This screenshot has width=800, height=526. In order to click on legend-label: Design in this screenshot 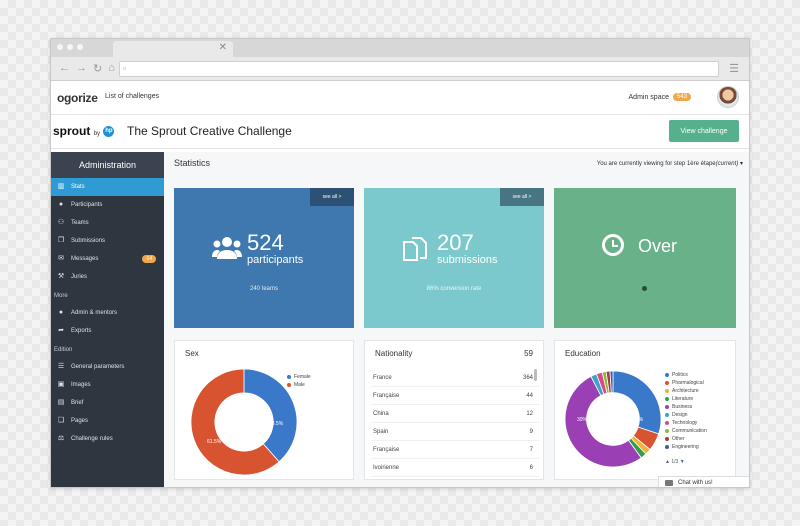, I will do `click(680, 415)`.